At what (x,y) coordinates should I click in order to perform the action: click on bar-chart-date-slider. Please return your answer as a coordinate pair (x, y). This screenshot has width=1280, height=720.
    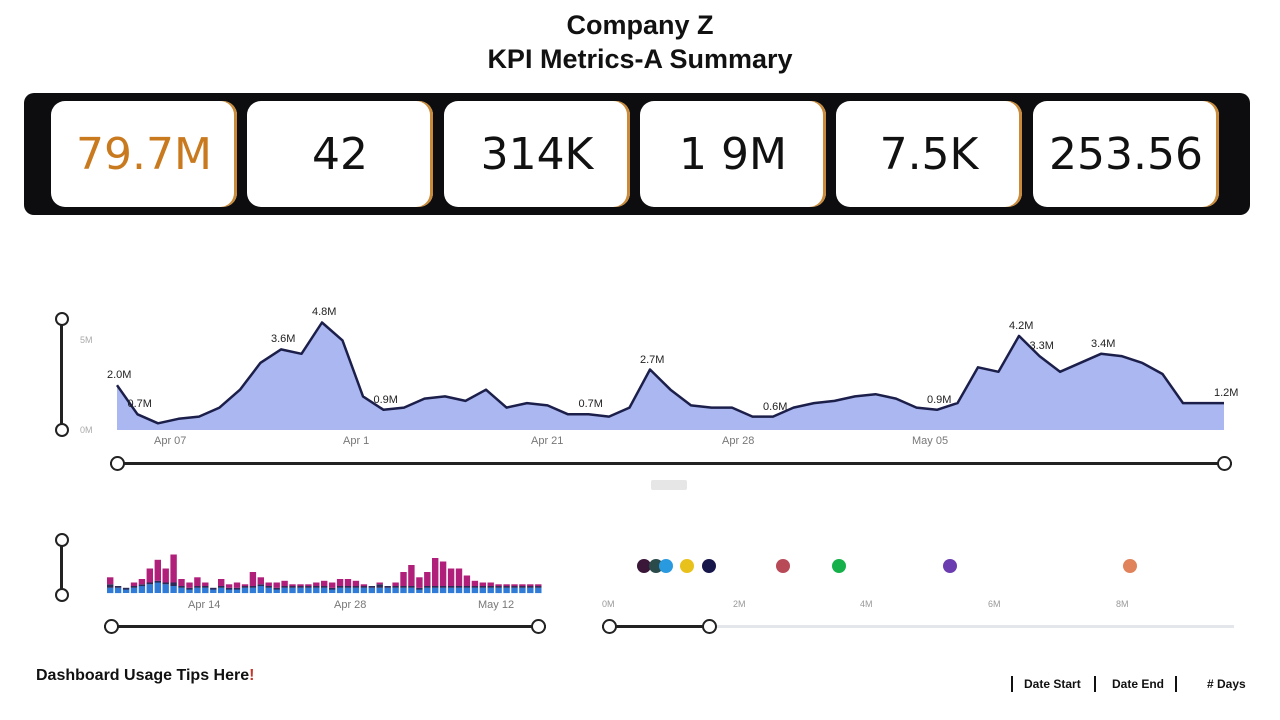
    Looking at the image, I should click on (325, 626).